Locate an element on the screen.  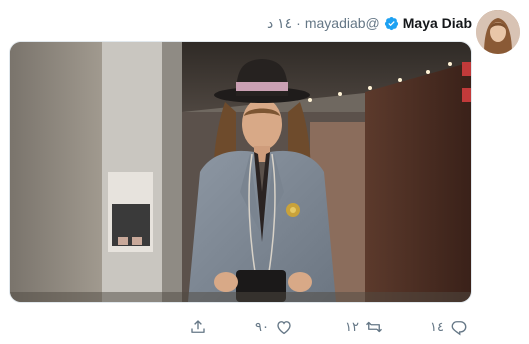
heart-icon is located at coordinates (284, 327).